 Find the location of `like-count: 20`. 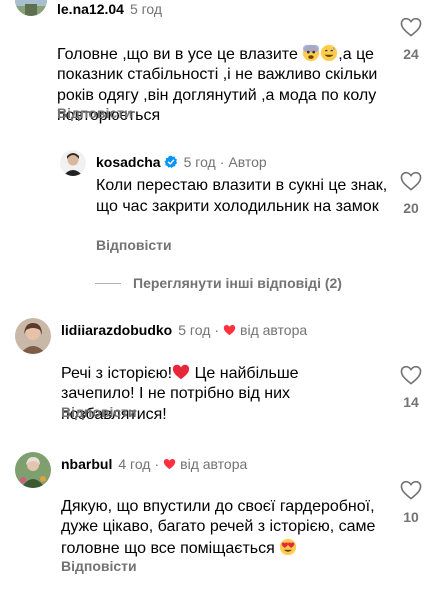

like-count: 20 is located at coordinates (411, 208).